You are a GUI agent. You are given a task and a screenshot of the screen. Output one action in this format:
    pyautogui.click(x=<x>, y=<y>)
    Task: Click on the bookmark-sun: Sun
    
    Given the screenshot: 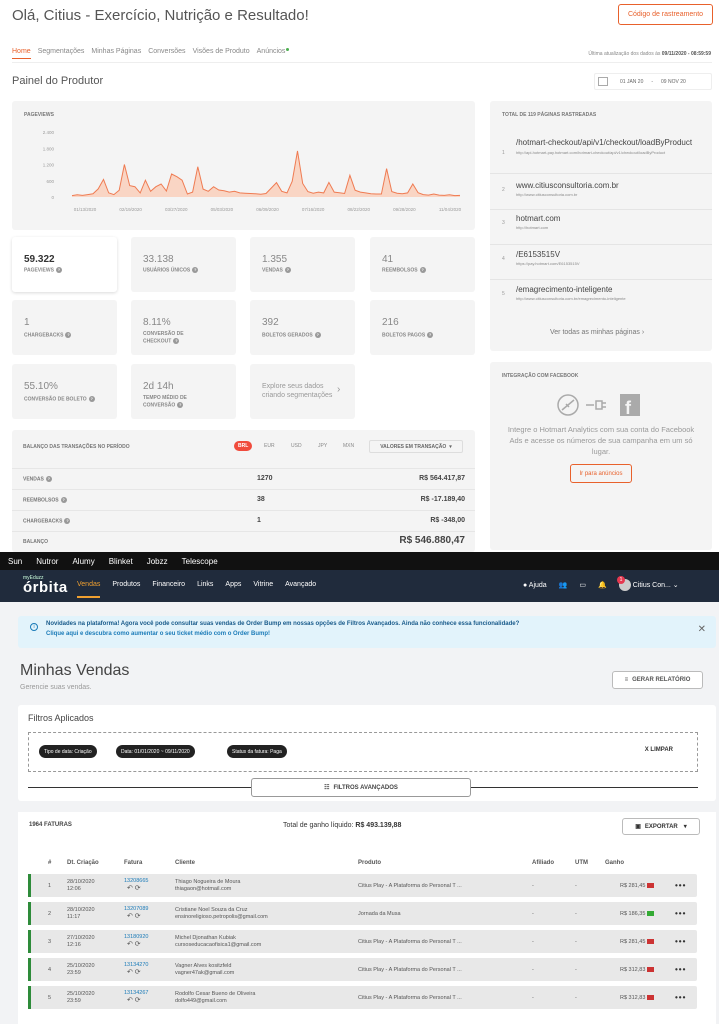 What is the action you would take?
    pyautogui.click(x=15, y=561)
    